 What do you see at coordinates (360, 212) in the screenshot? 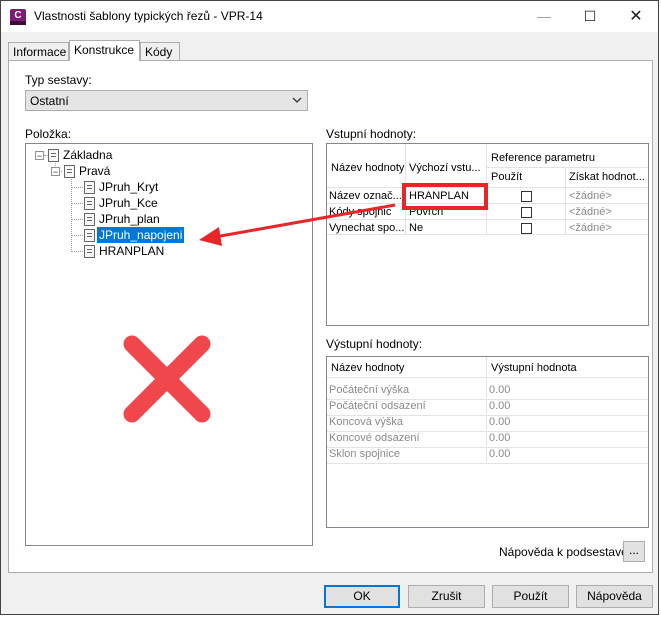
I see `input-name-cell: Kódy spojnic` at bounding box center [360, 212].